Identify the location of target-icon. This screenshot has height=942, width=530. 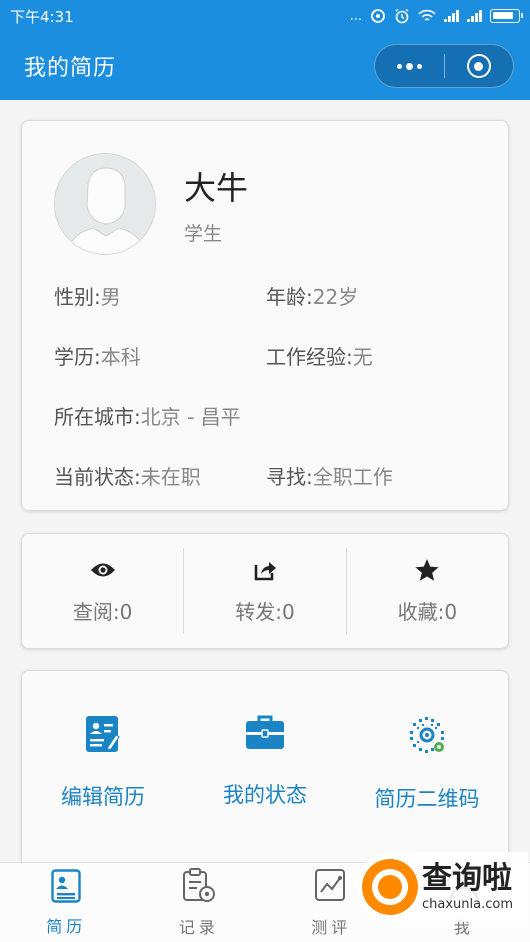
(478, 66).